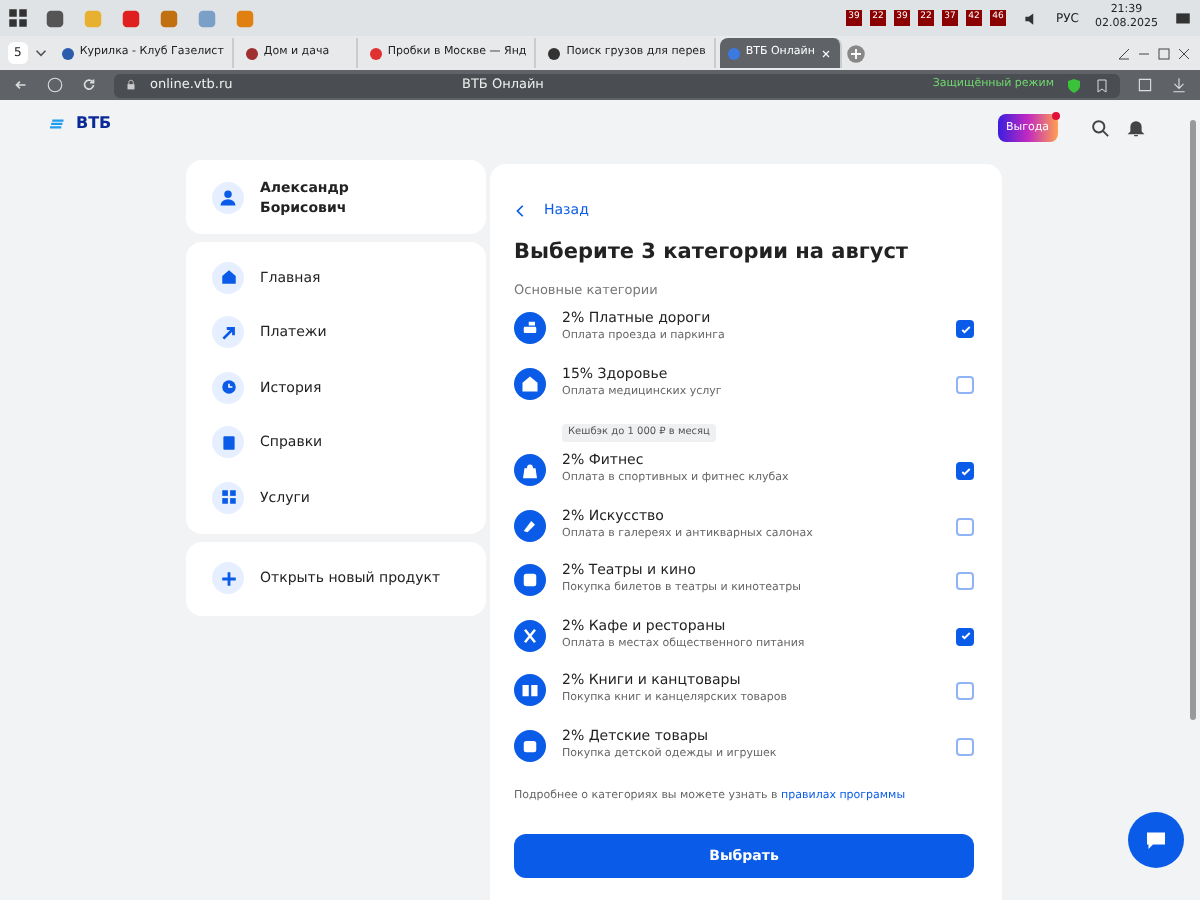  I want to click on scrollbar-thumb, so click(1193, 420).